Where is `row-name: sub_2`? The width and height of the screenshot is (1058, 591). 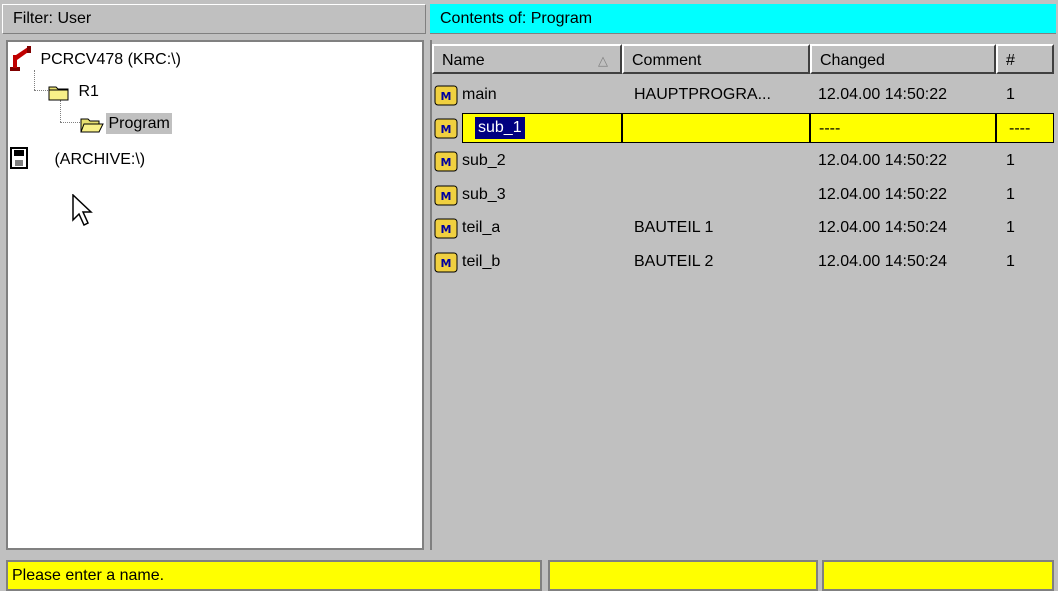
row-name: sub_2 is located at coordinates (484, 160).